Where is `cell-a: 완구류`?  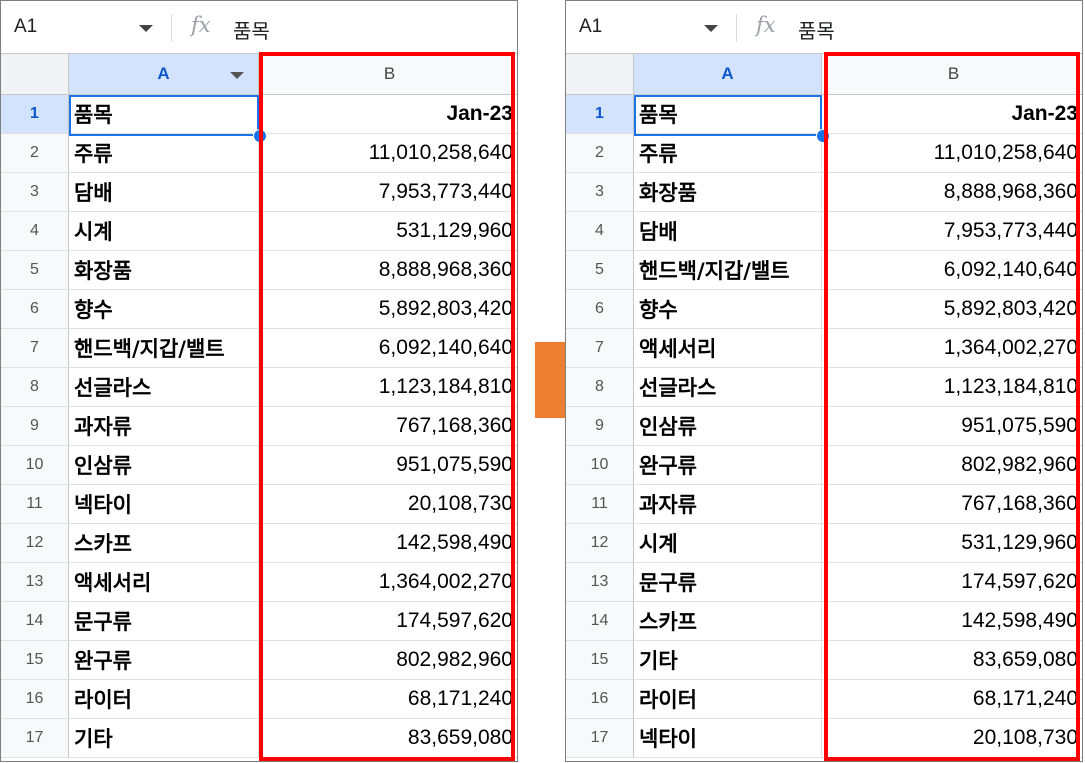 cell-a: 완구류 is located at coordinates (728, 465).